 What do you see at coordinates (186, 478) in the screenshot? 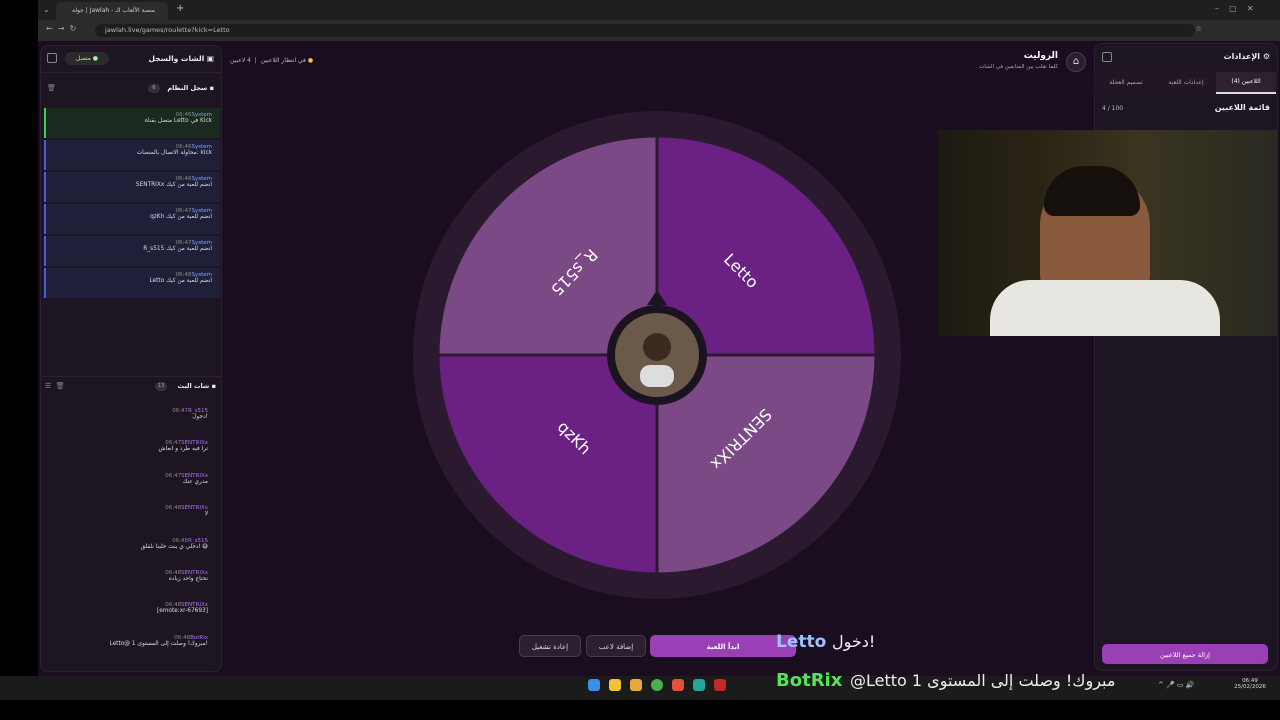
I see `chat-message: 06:47SENTRIXx مدري عنك` at bounding box center [186, 478].